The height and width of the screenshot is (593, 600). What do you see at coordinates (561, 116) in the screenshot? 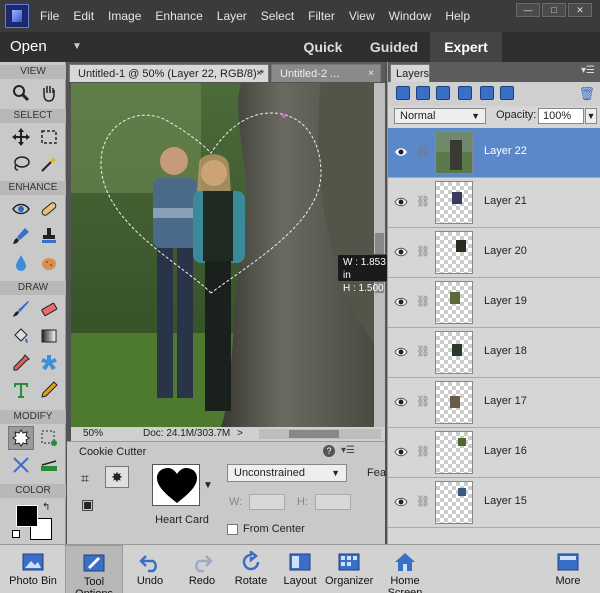
I see `opacity-input: 100%` at bounding box center [561, 116].